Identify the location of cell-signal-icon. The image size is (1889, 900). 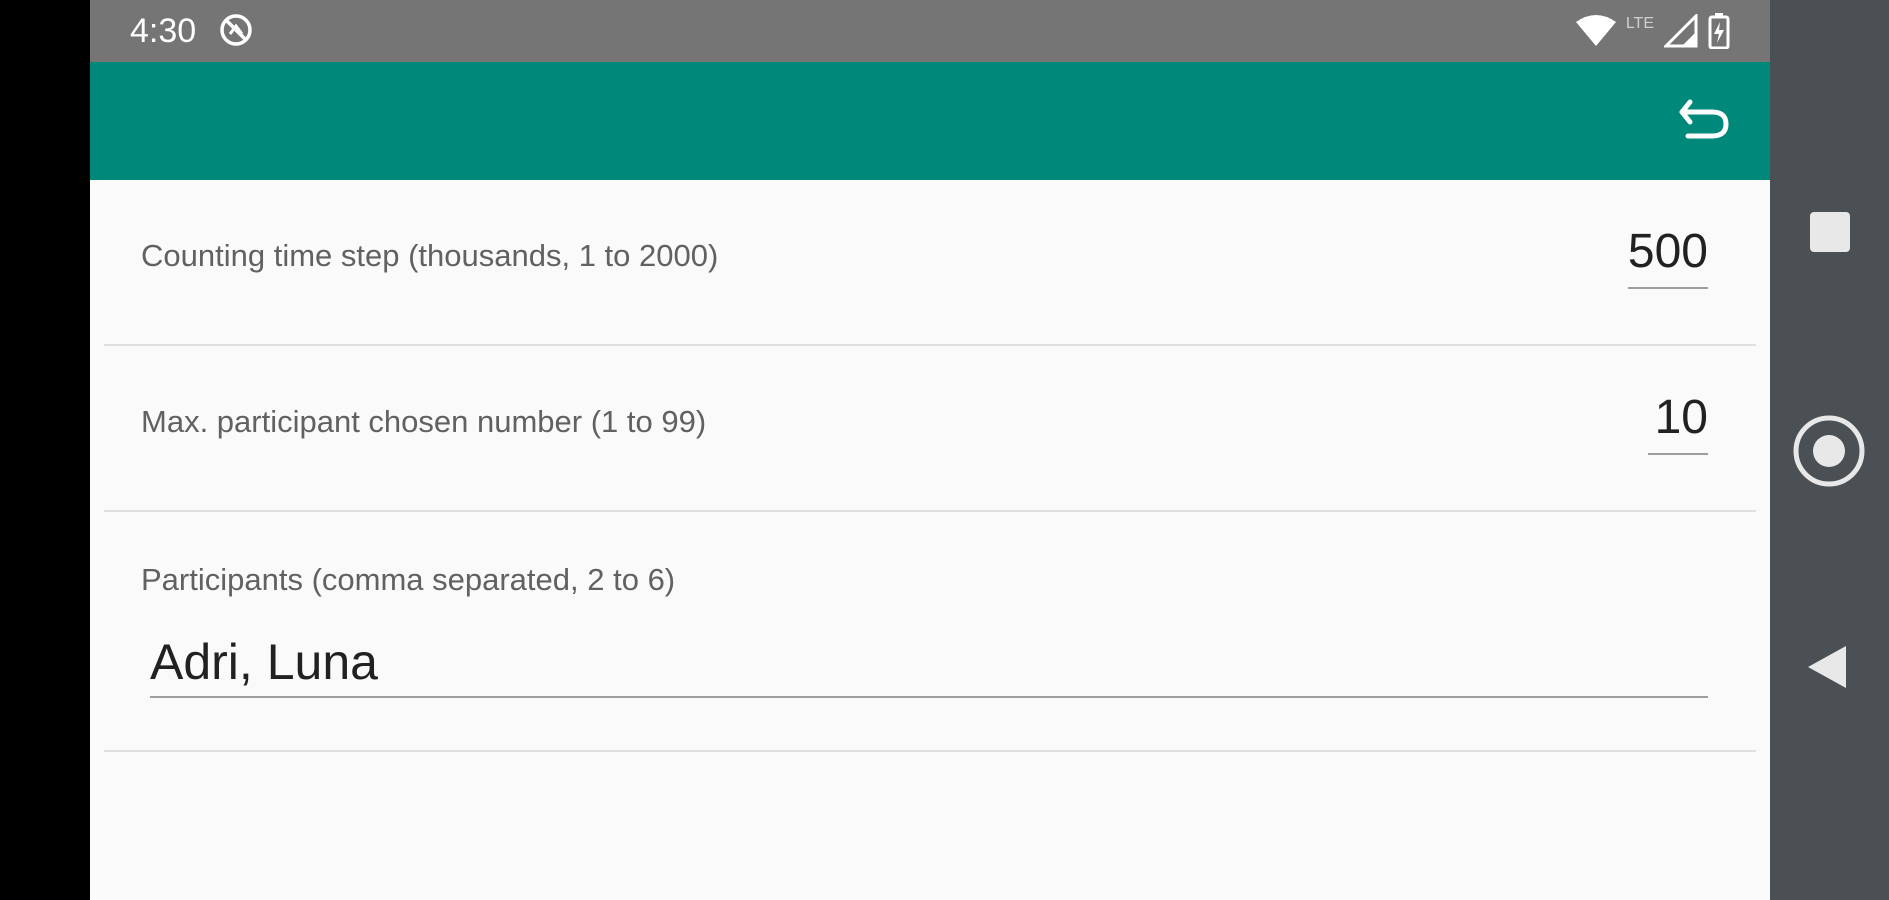
(1681, 31).